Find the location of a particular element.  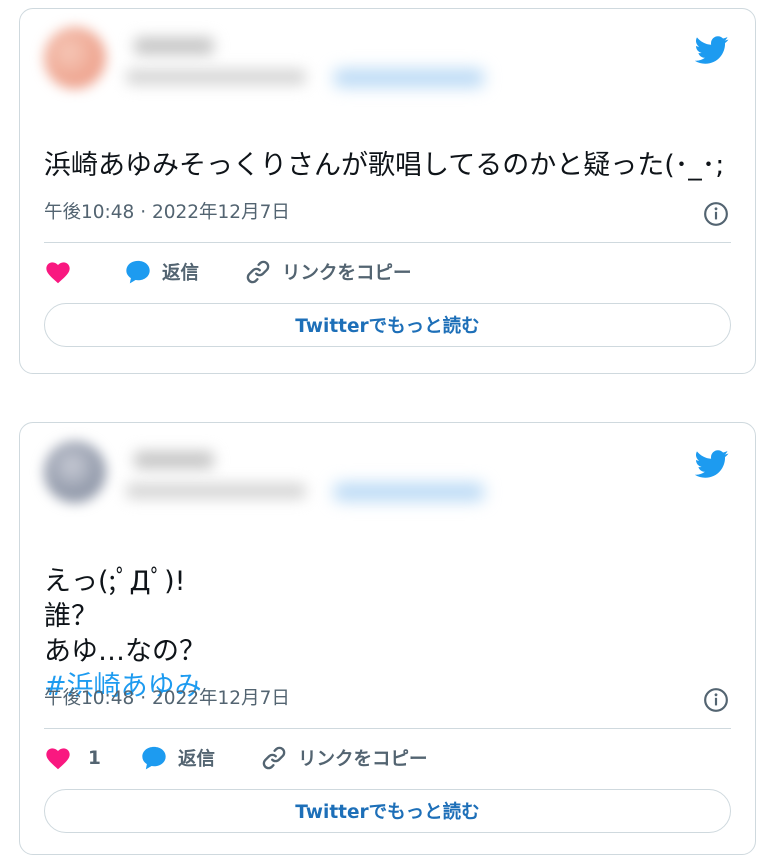

tweet-body: 浜崎あゆみそっくりさんが歌唱してるのかと疑った(･_･; is located at coordinates (384, 165).